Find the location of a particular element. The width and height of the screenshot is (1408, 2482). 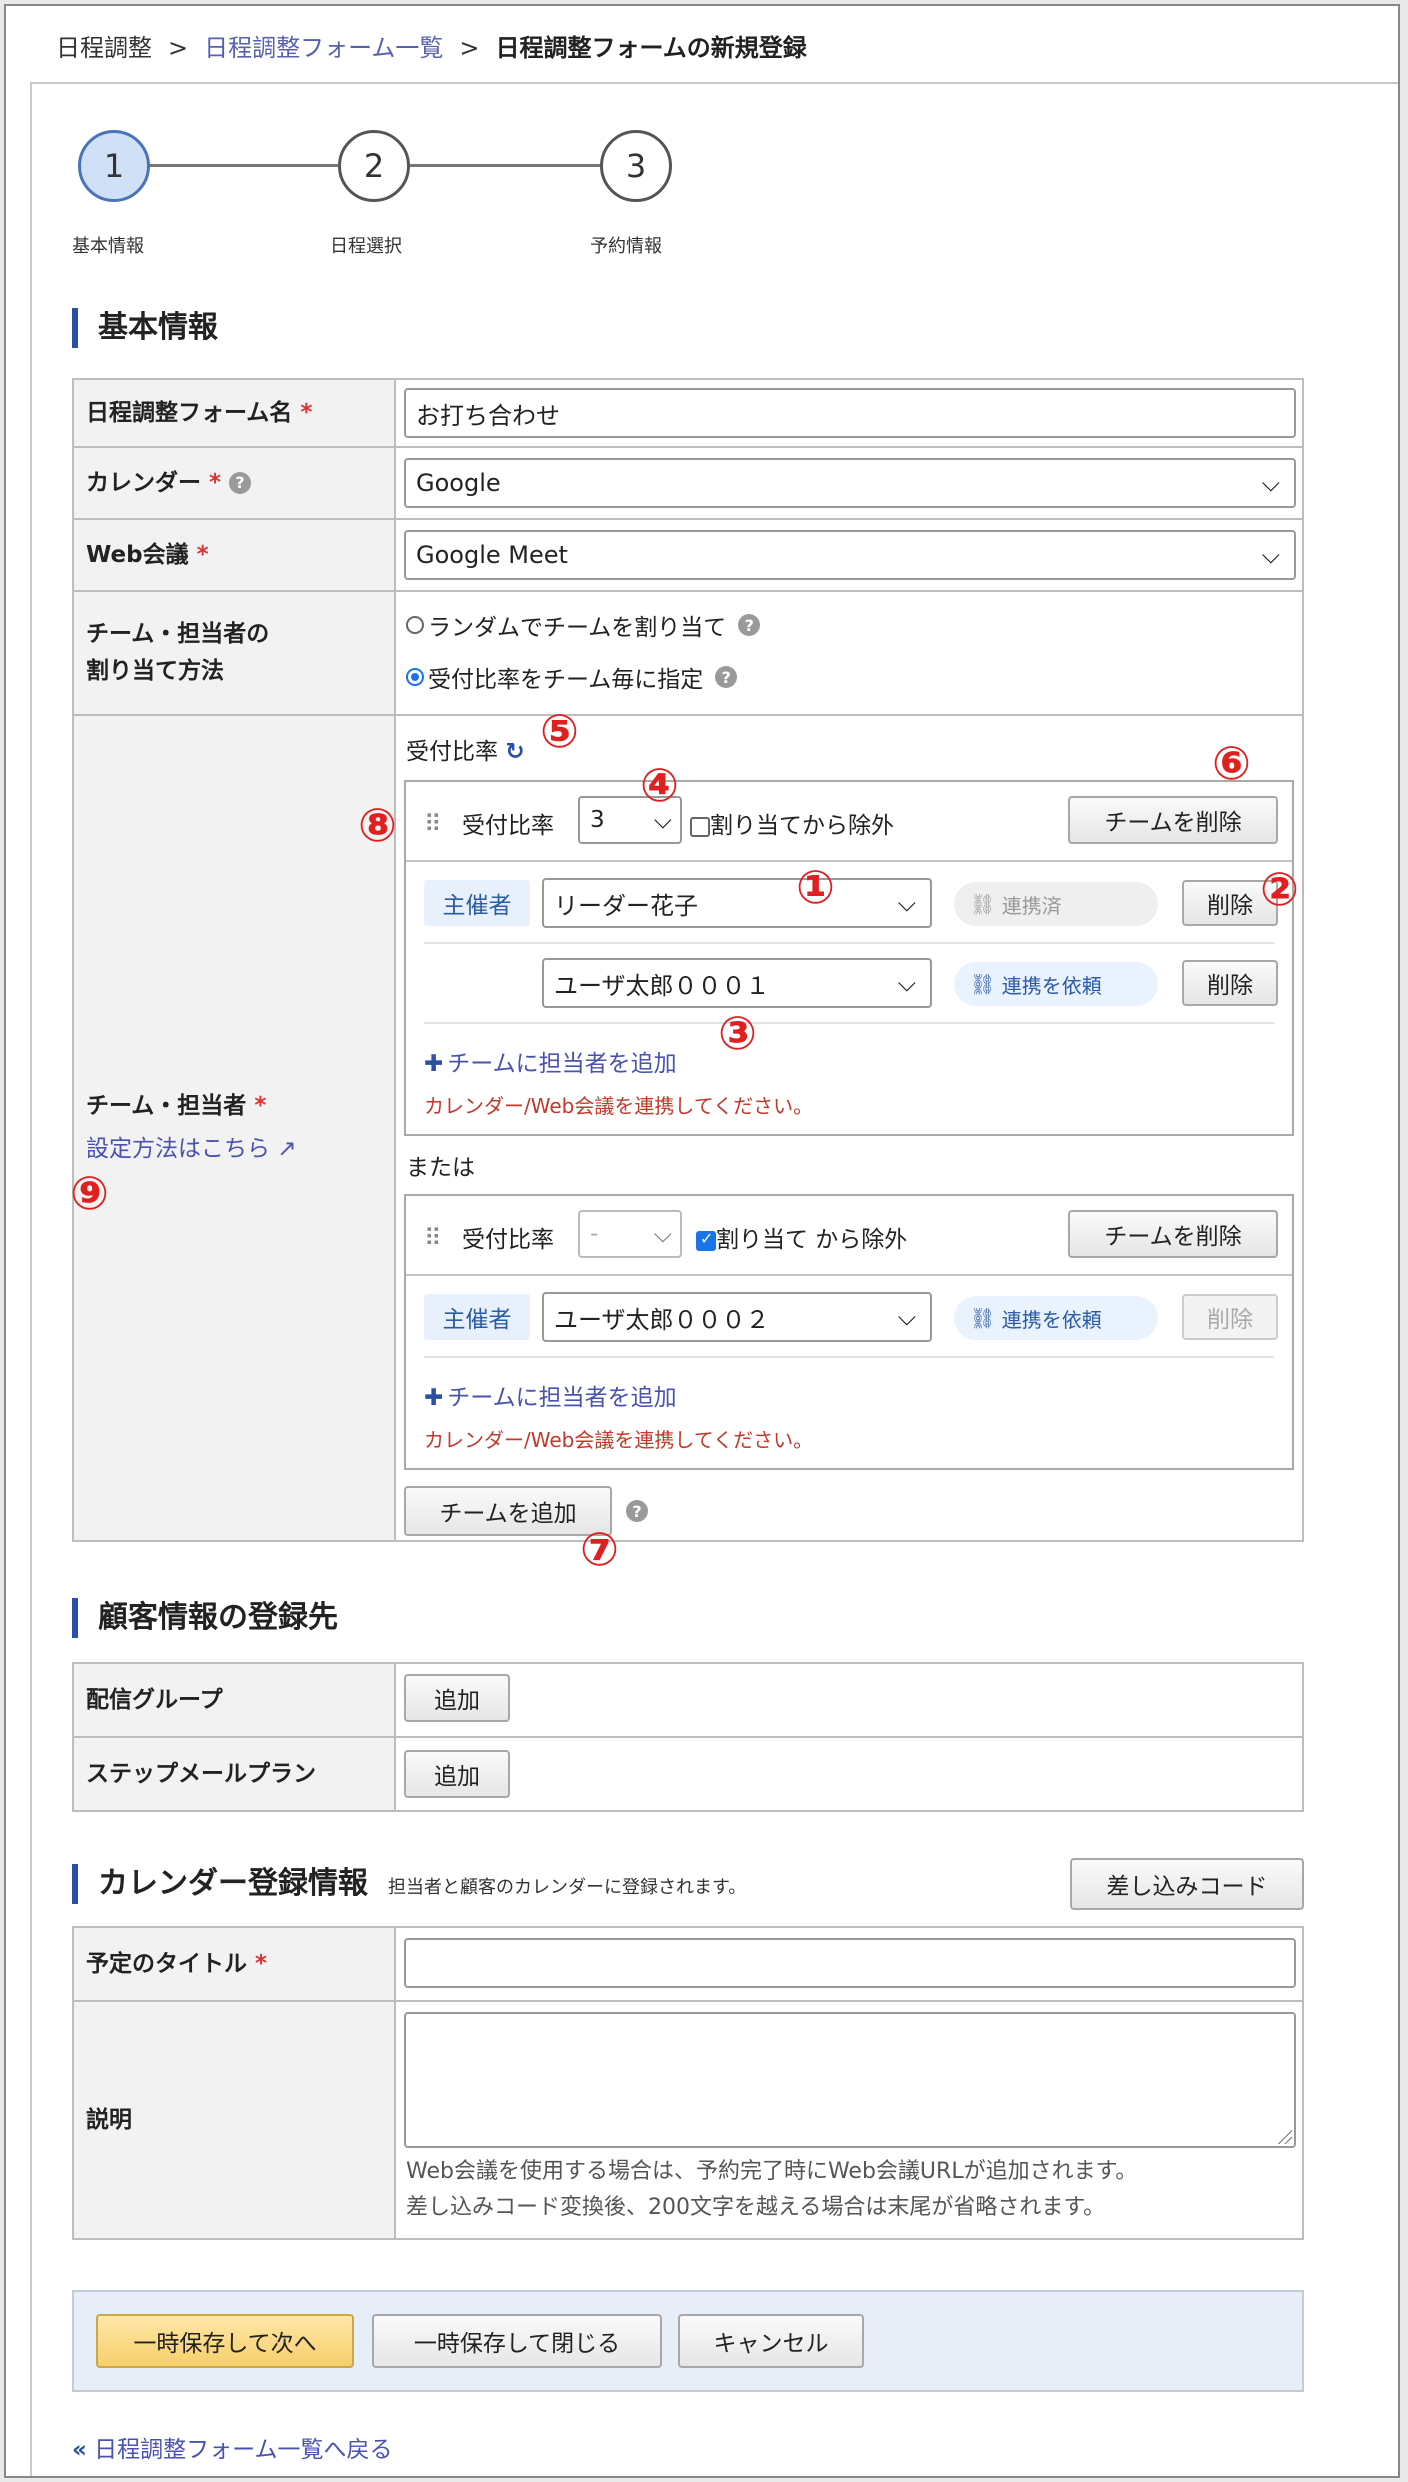

radio-ratio-label: 受付比率をチーム毎に指定 is located at coordinates (566, 680).